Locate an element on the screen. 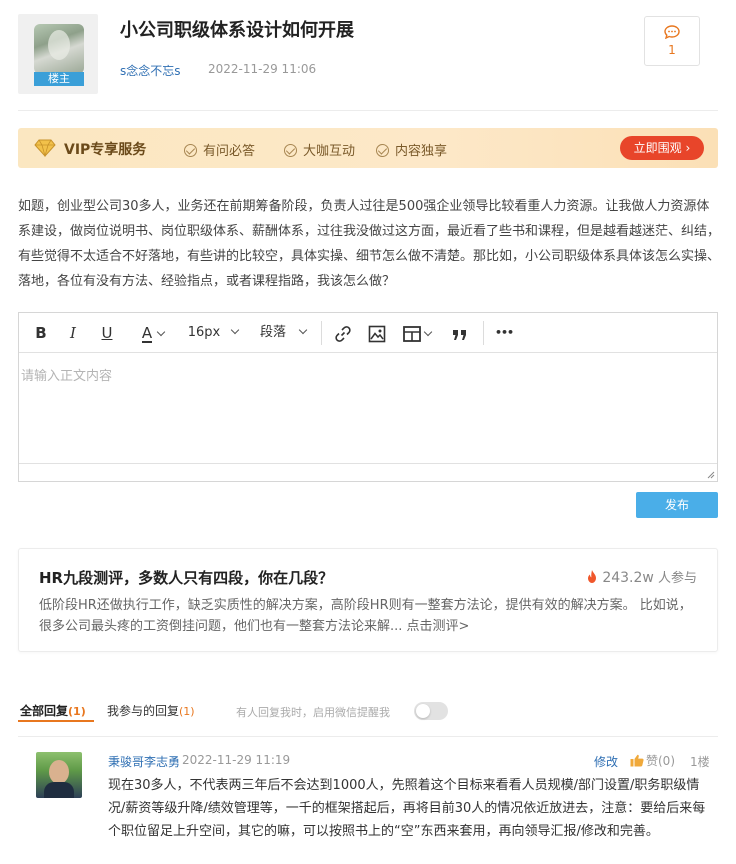 This screenshot has width=736, height=864. font-color-button: A is located at coordinates (153, 333).